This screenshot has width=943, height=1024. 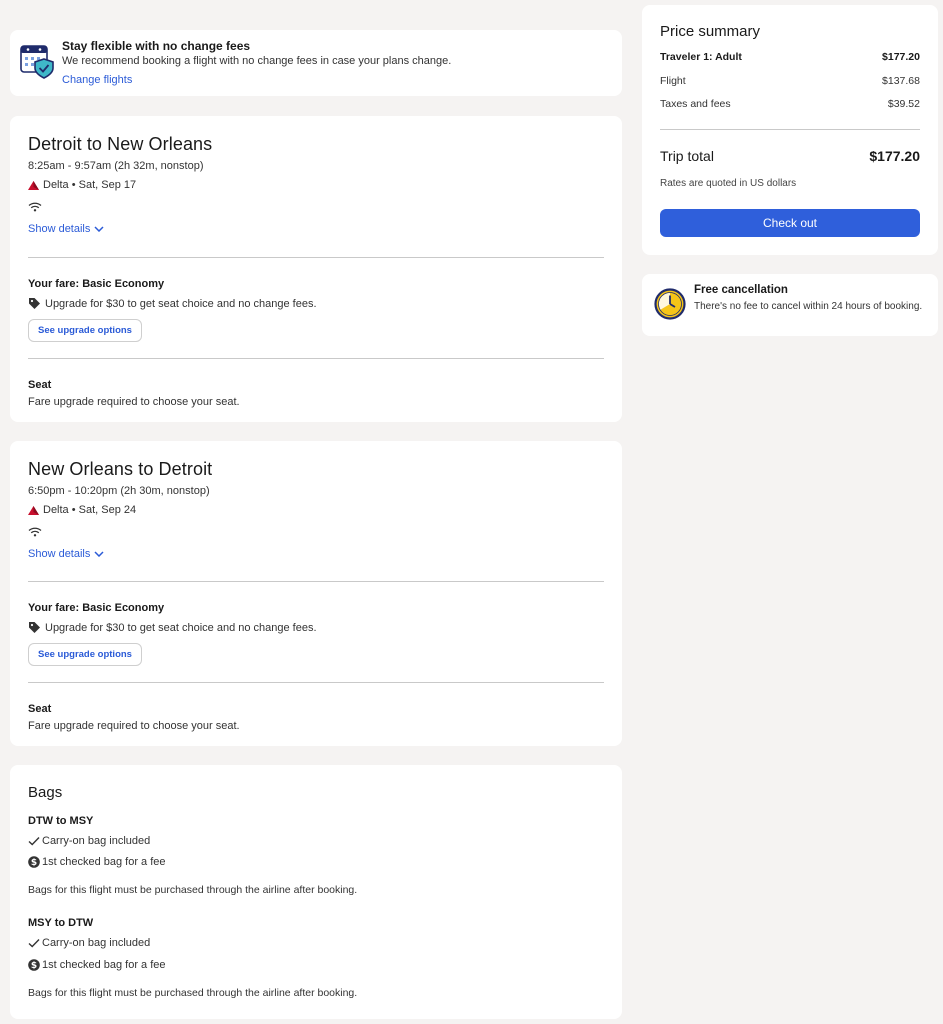 I want to click on clock-icon, so click(x=670, y=304).